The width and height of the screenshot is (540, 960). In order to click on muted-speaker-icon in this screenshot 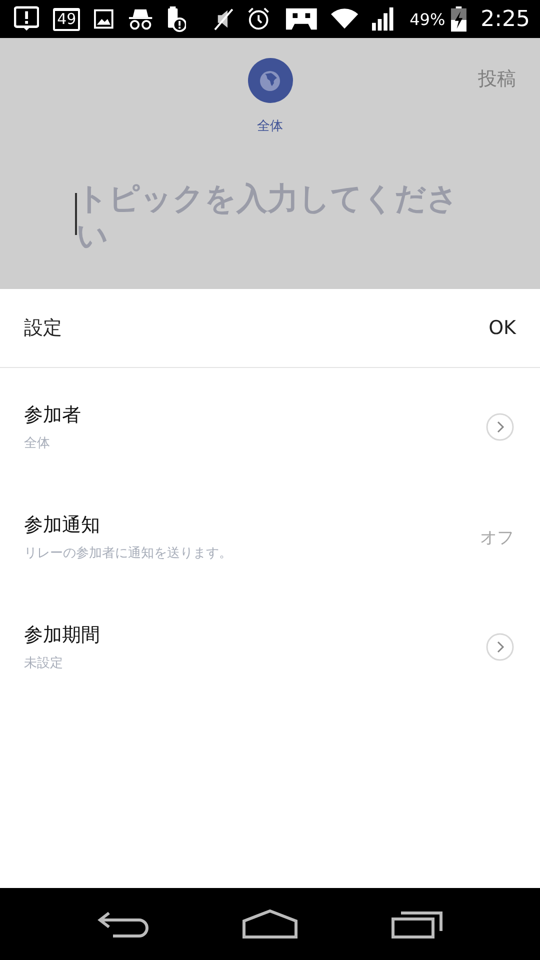, I will do `click(224, 19)`.